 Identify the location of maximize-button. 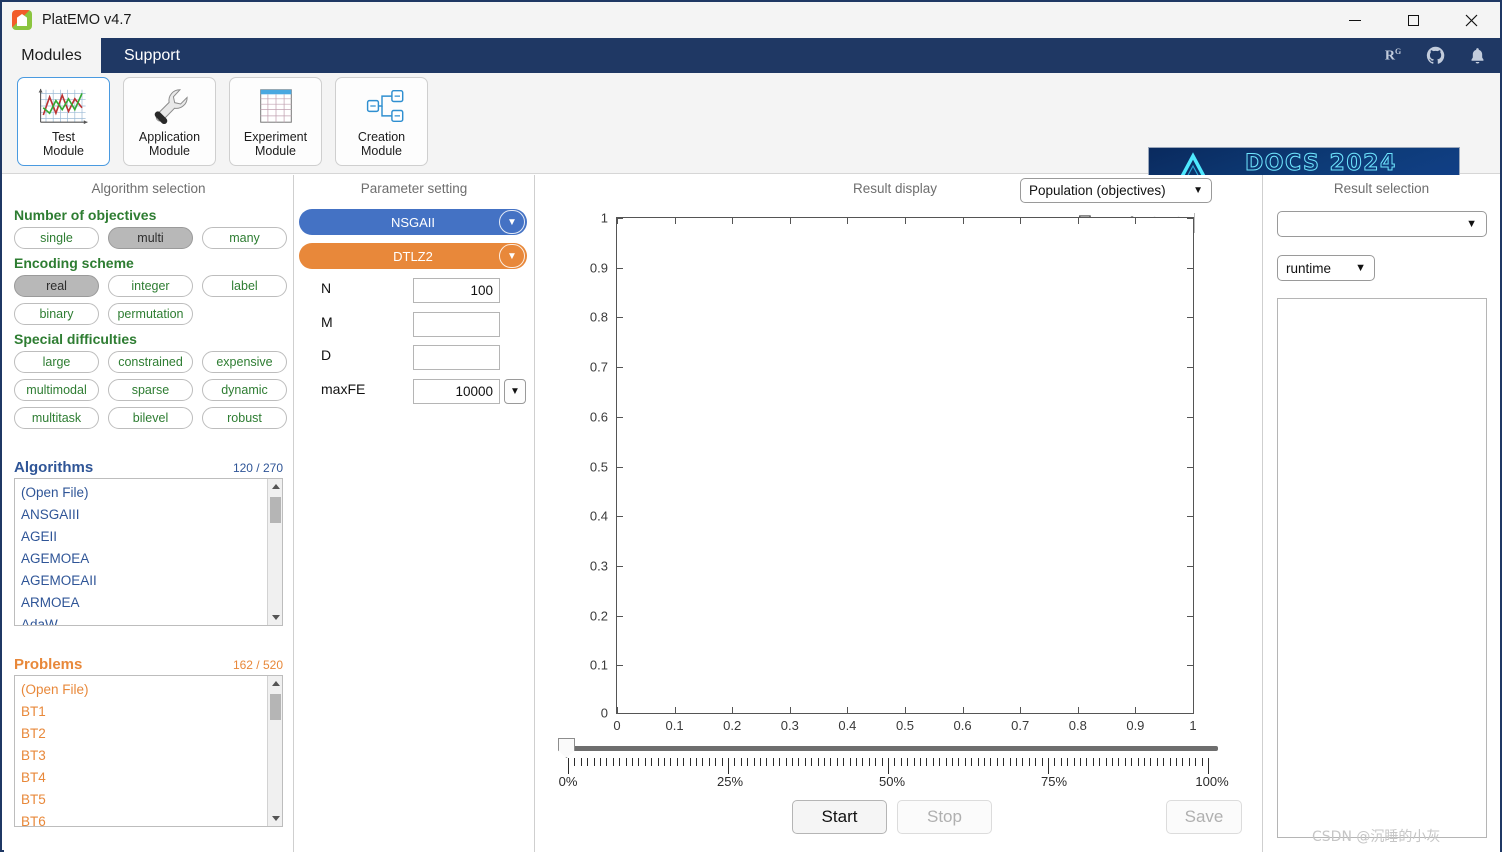
(1413, 20).